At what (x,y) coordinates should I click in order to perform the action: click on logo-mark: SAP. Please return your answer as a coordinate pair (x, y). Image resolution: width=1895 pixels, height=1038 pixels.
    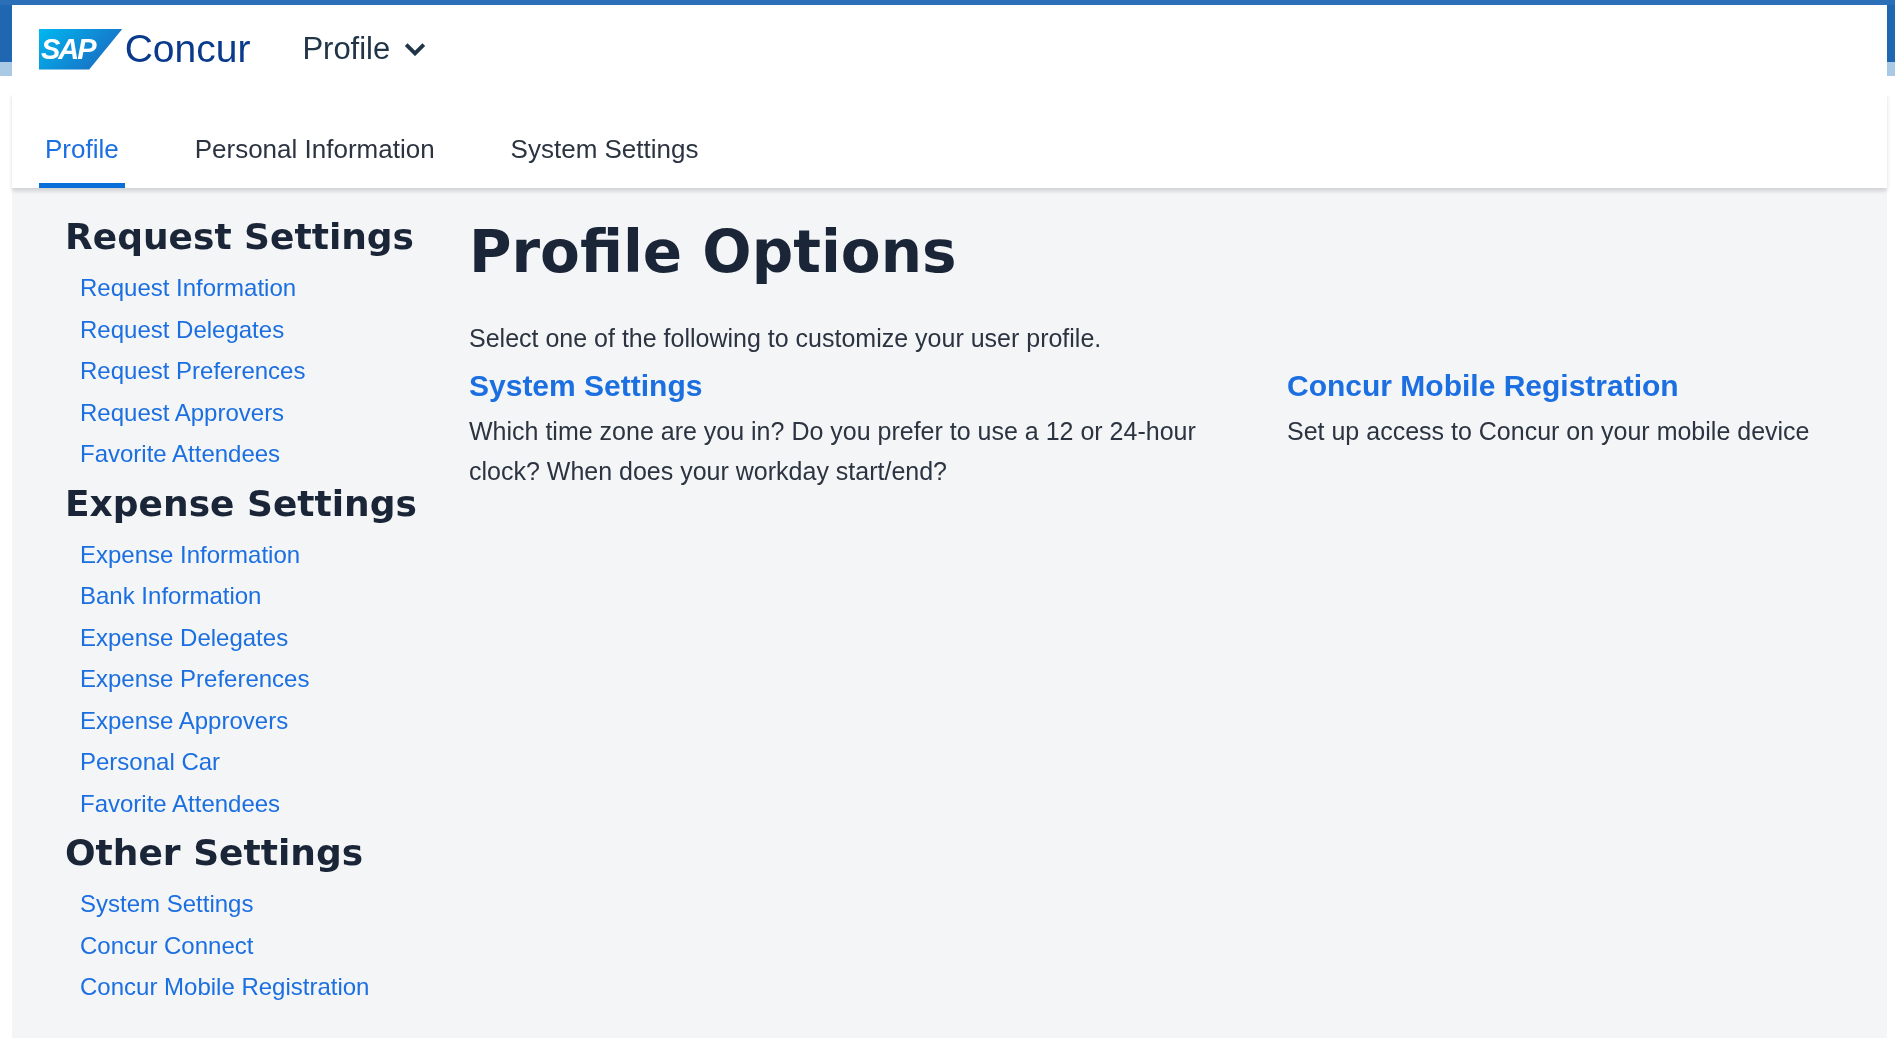
    Looking at the image, I should click on (81, 49).